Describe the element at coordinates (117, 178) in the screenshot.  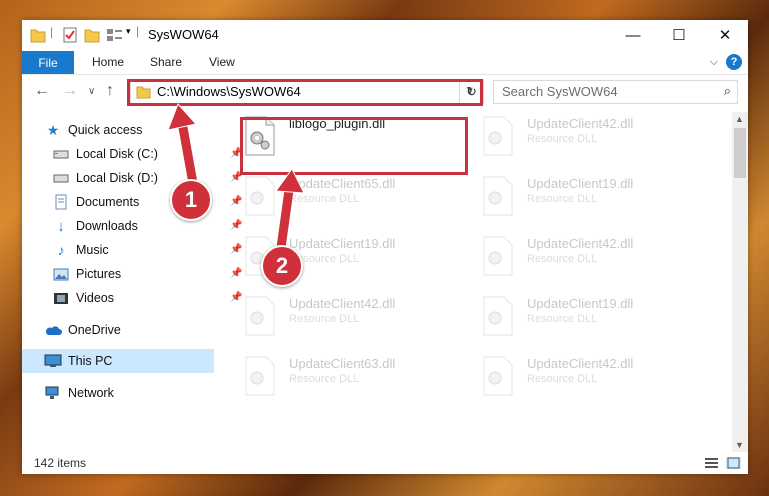
I see `nav-label: Local Disk (D:)` at that location.